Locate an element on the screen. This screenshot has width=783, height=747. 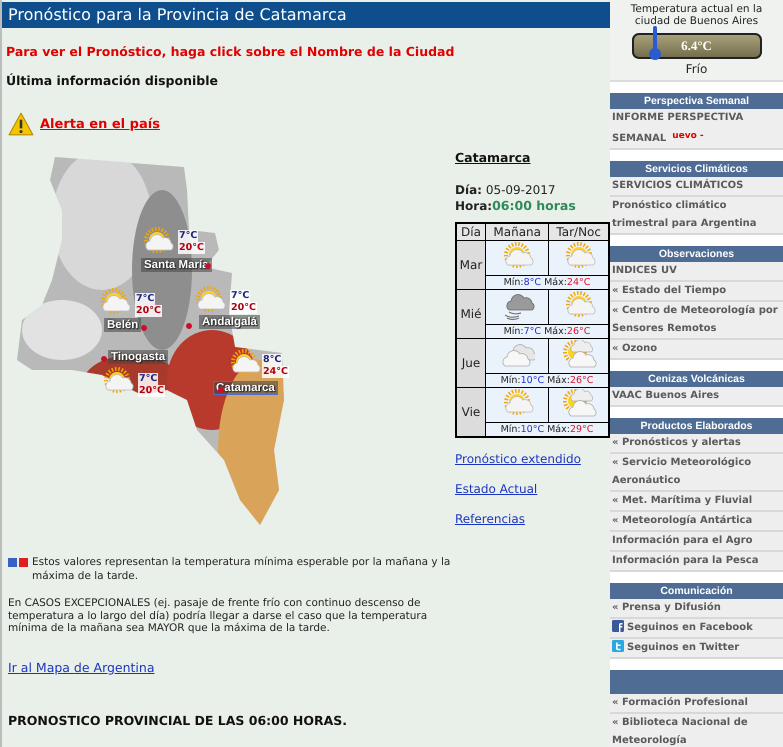
forecast-link: Referencias is located at coordinates (532, 519).